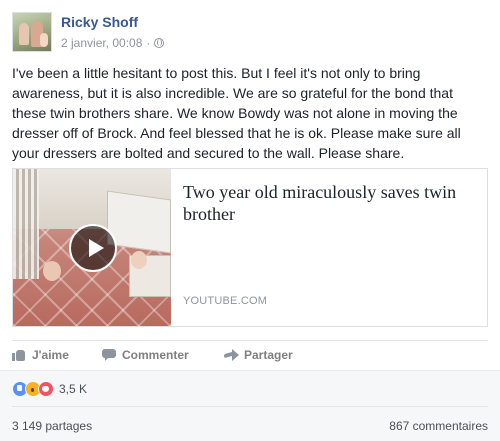 The height and width of the screenshot is (441, 500). I want to click on share-arrow-icon, so click(231, 355).